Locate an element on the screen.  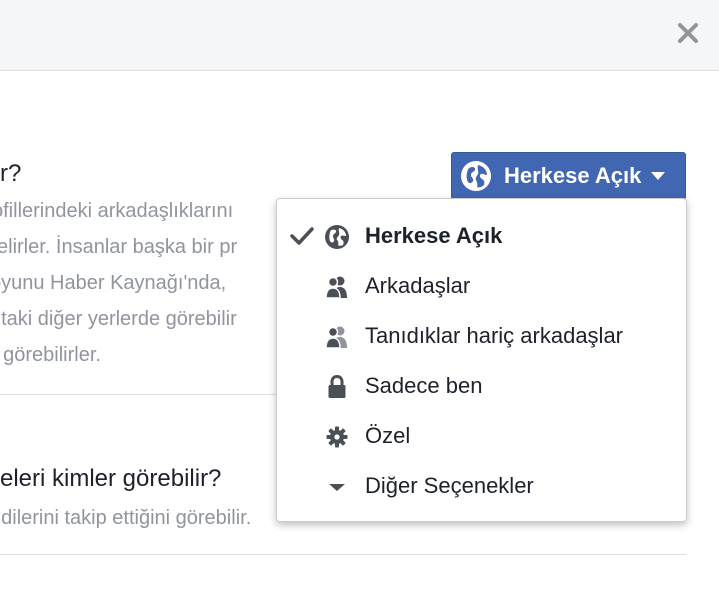
section-divider-bottom is located at coordinates (343, 554).